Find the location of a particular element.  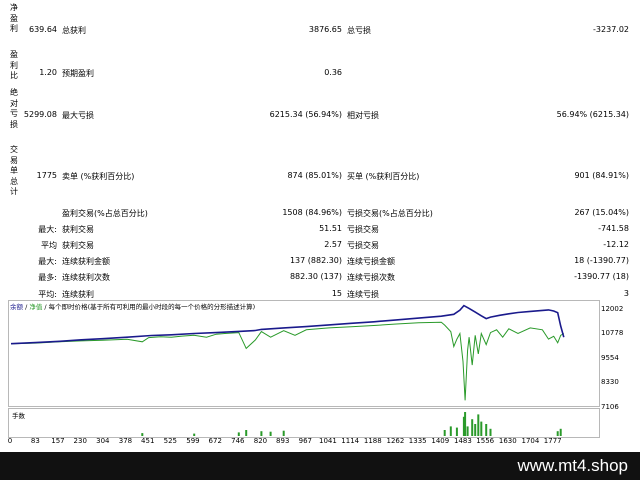

volume-title: 手数 is located at coordinates (18, 416).